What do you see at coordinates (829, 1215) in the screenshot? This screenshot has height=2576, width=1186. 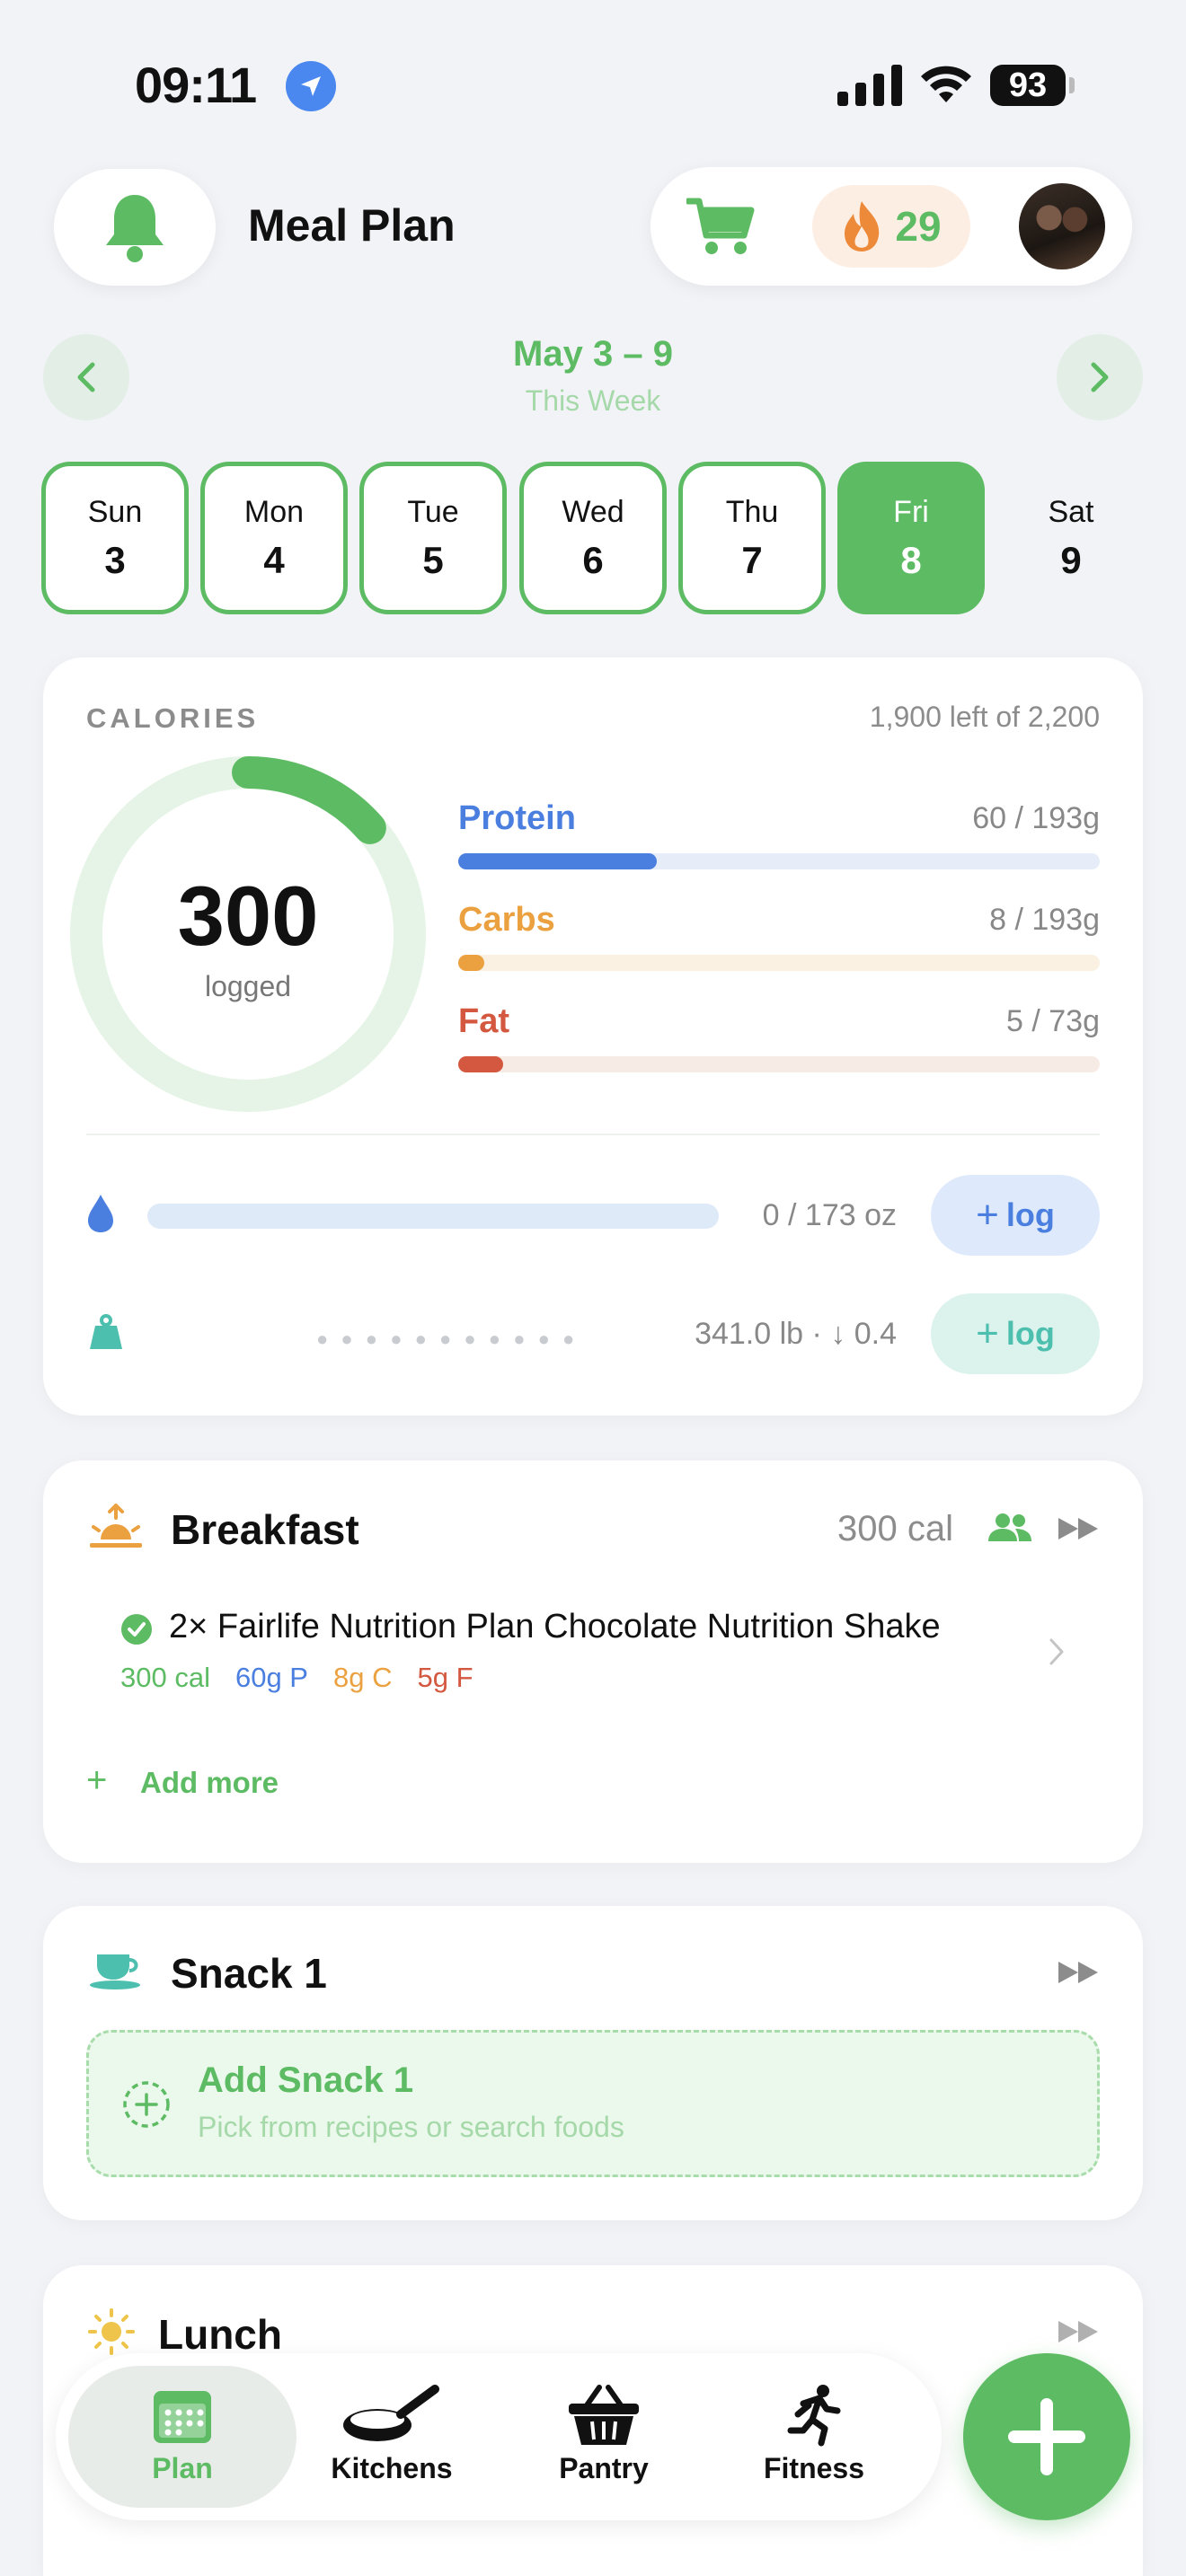 I see `water-value: 0 / 173 oz` at bounding box center [829, 1215].